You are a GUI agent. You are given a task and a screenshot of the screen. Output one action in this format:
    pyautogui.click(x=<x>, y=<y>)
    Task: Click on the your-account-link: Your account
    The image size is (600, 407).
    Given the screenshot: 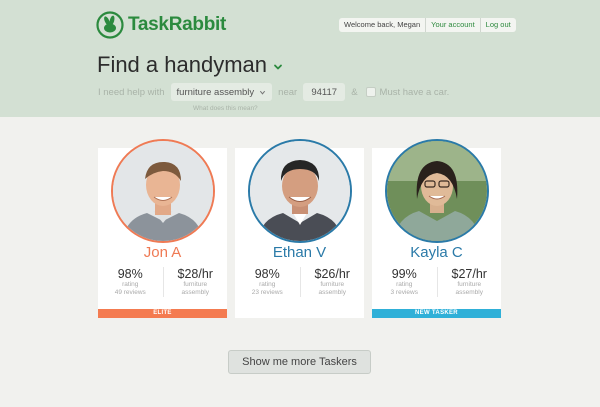 What is the action you would take?
    pyautogui.click(x=453, y=25)
    